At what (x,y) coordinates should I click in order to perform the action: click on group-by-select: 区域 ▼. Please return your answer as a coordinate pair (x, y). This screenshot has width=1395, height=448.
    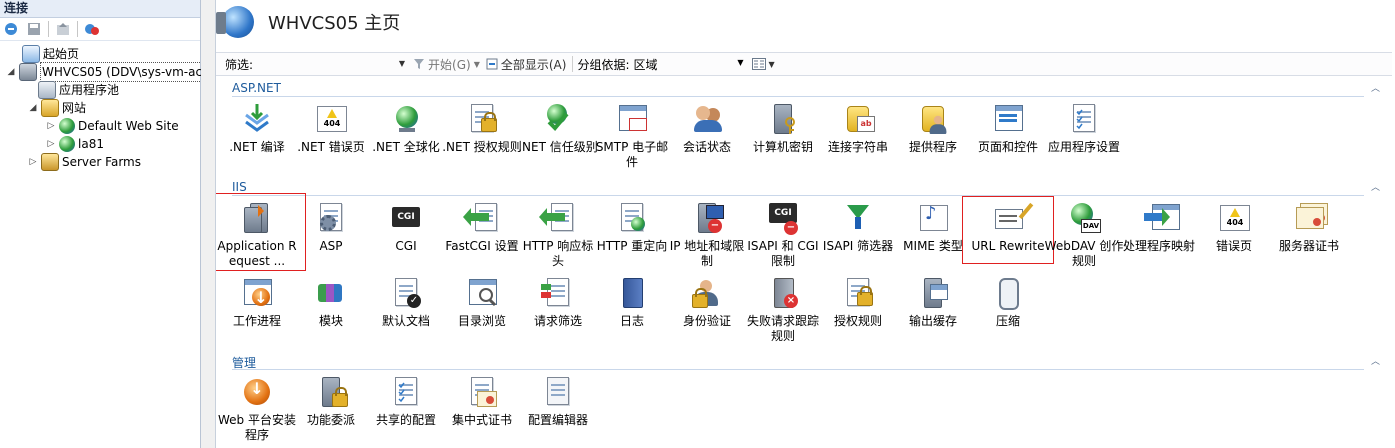
    Looking at the image, I should click on (689, 64).